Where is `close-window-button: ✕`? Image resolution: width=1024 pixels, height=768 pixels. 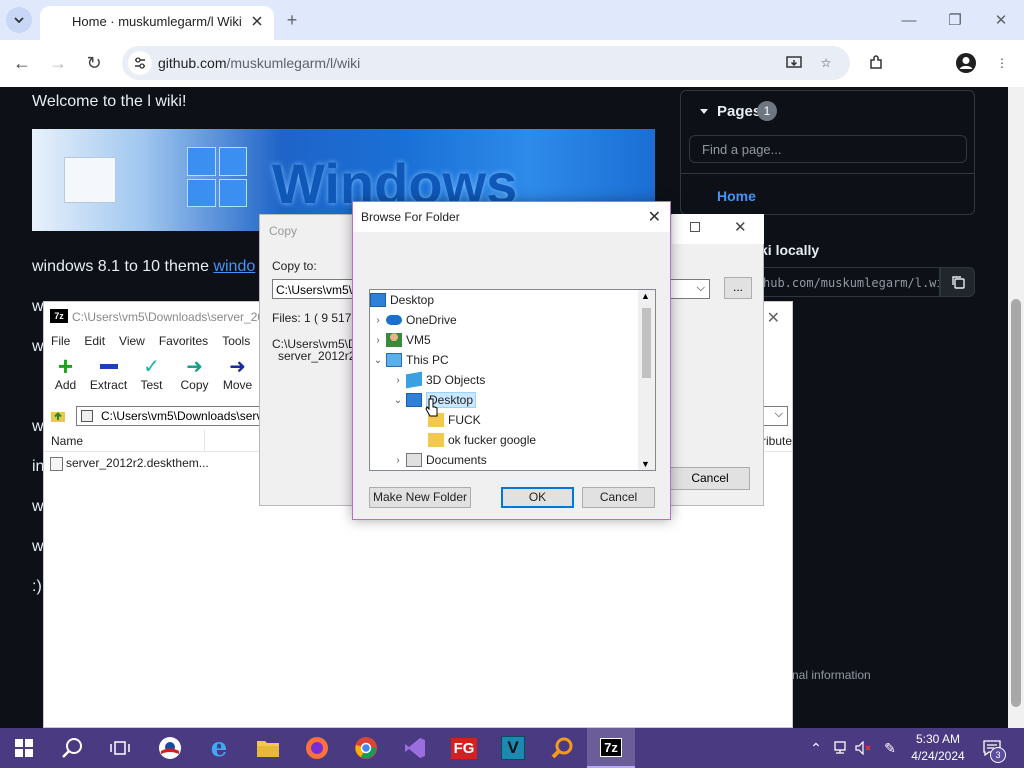 close-window-button: ✕ is located at coordinates (1001, 20).